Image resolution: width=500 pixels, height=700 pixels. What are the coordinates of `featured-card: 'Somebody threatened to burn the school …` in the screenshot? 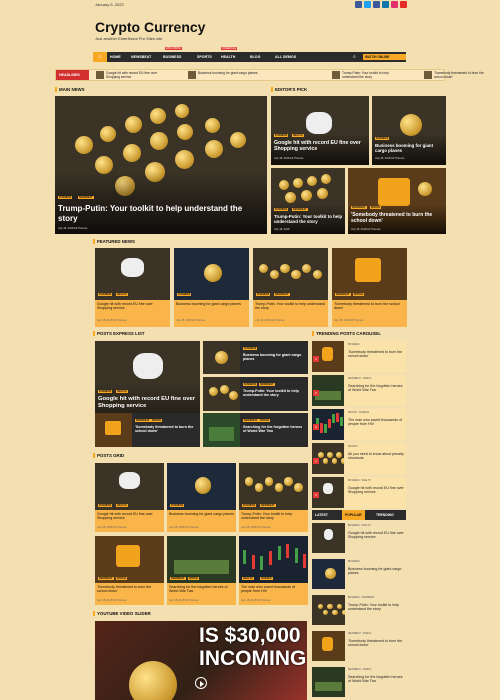 It's located at (369, 313).